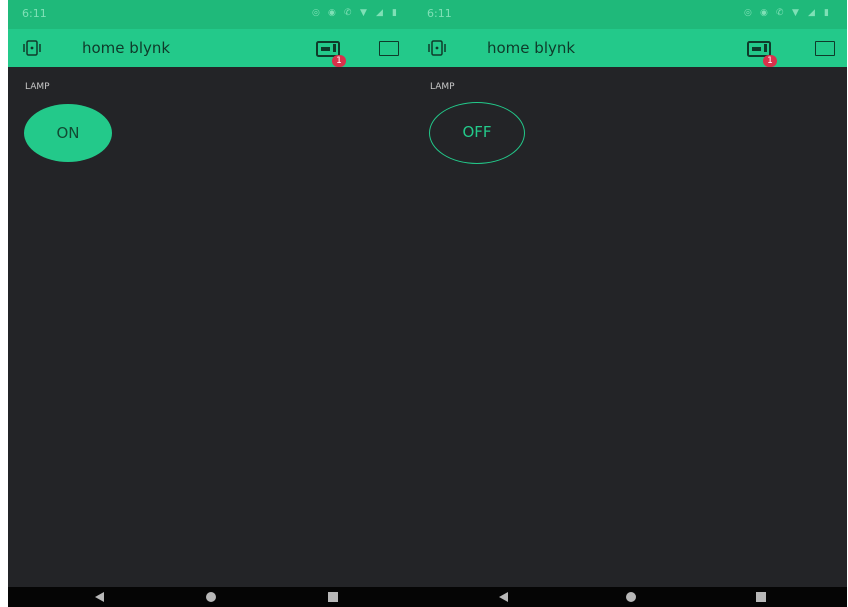  I want to click on lamp-toggle-button: OFF, so click(477, 133).